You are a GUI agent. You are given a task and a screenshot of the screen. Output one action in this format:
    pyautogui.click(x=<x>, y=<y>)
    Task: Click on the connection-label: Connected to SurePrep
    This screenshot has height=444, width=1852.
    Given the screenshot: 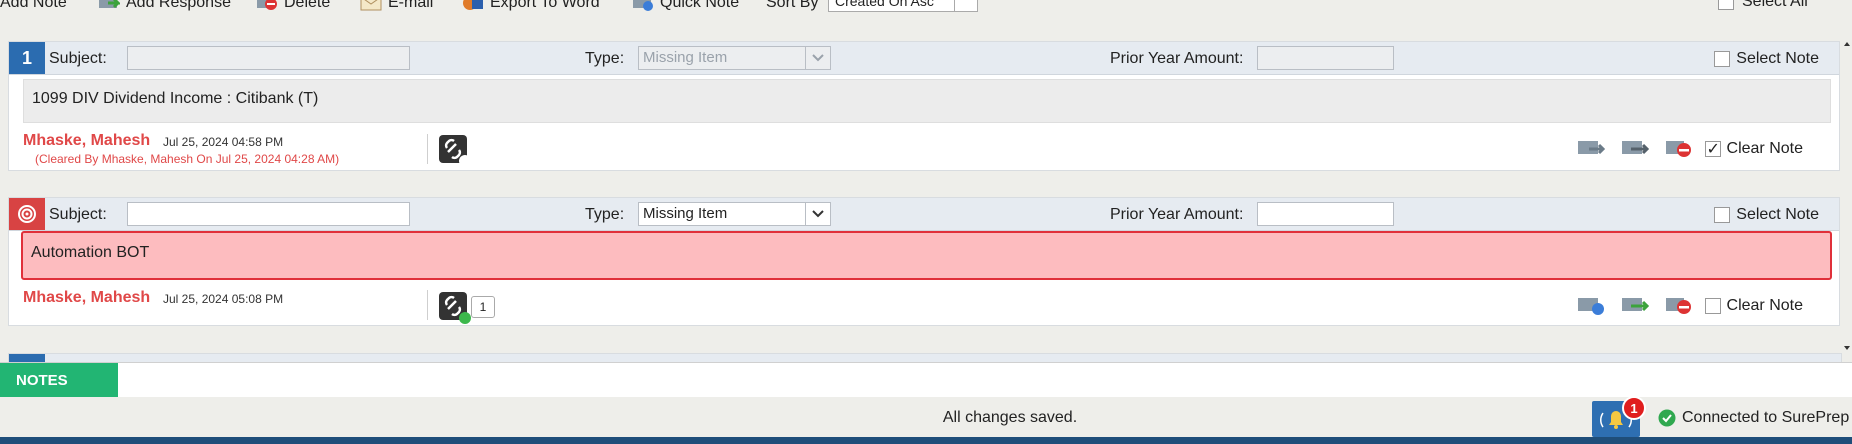 What is the action you would take?
    pyautogui.click(x=1766, y=417)
    